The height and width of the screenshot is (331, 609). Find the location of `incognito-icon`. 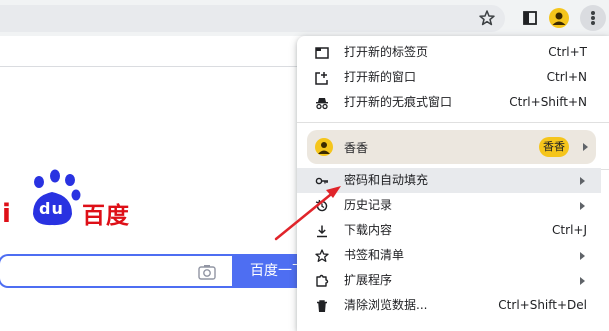

incognito-icon is located at coordinates (322, 104).